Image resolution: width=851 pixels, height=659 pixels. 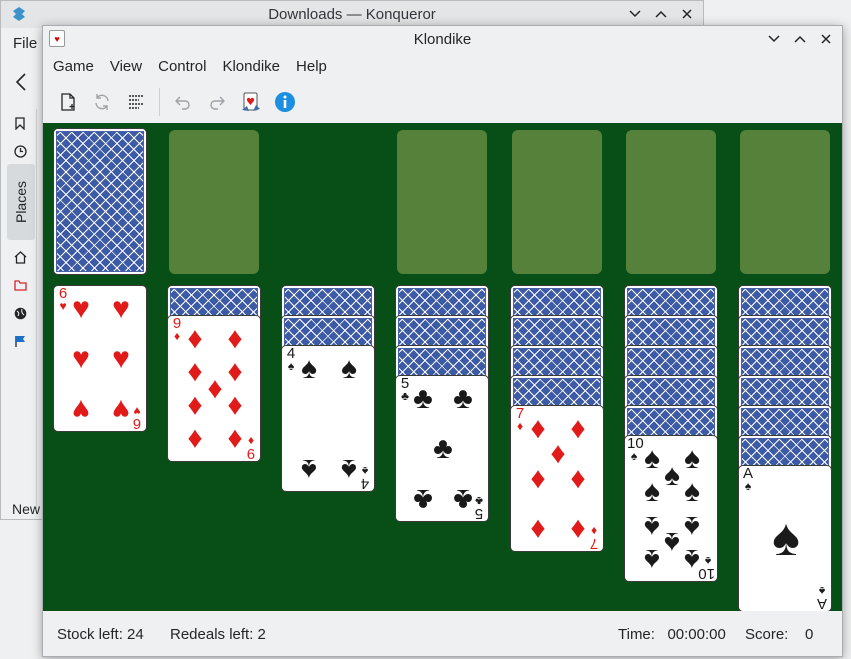 What do you see at coordinates (20, 123) in the screenshot?
I see `bookmark-icon` at bounding box center [20, 123].